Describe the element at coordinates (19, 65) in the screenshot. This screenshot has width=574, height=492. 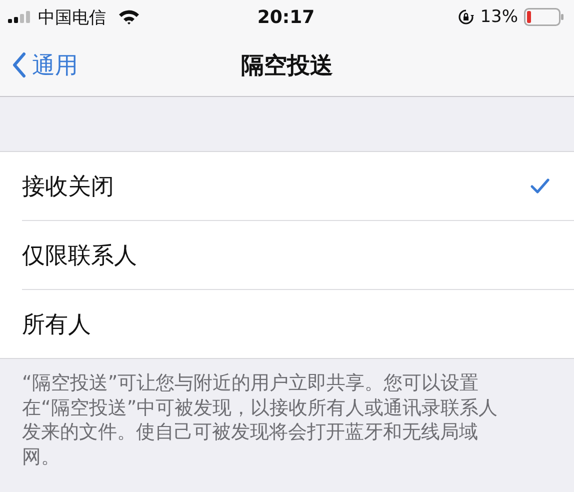
I see `chevron-left-icon` at that location.